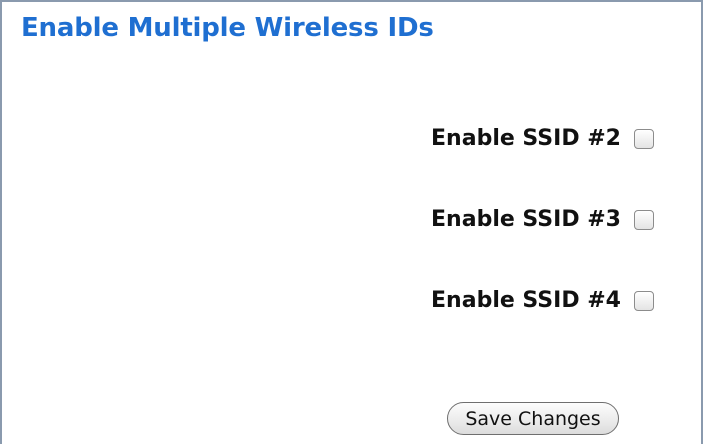 The width and height of the screenshot is (712, 444). What do you see at coordinates (644, 300) in the screenshot?
I see `ssid-4-checkbox` at bounding box center [644, 300].